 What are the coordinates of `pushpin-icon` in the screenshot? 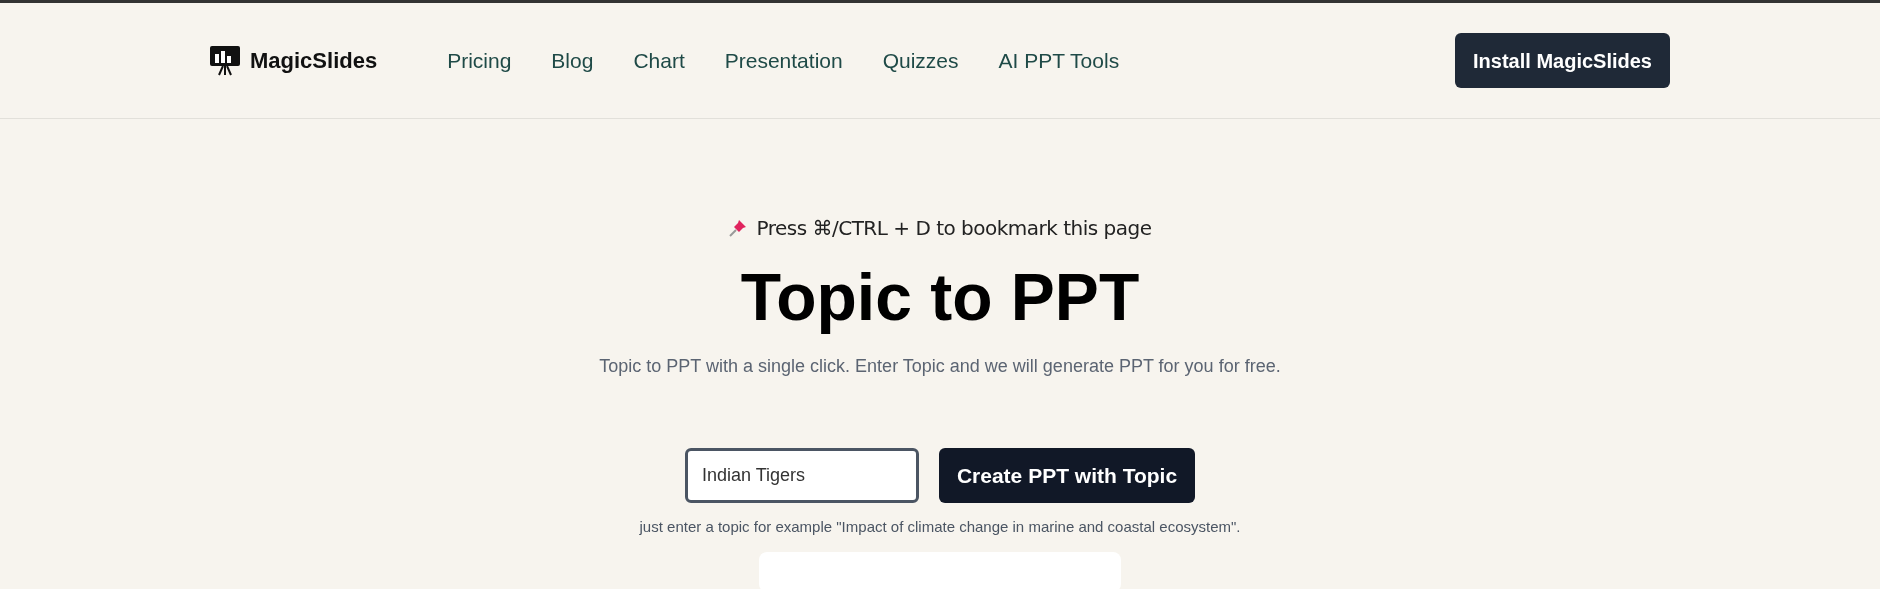 It's located at (738, 228).